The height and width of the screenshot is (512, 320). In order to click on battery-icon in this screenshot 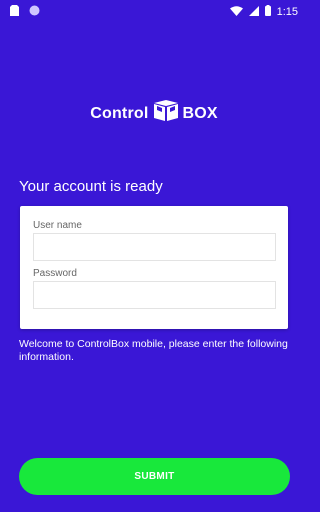, I will do `click(267, 12)`.